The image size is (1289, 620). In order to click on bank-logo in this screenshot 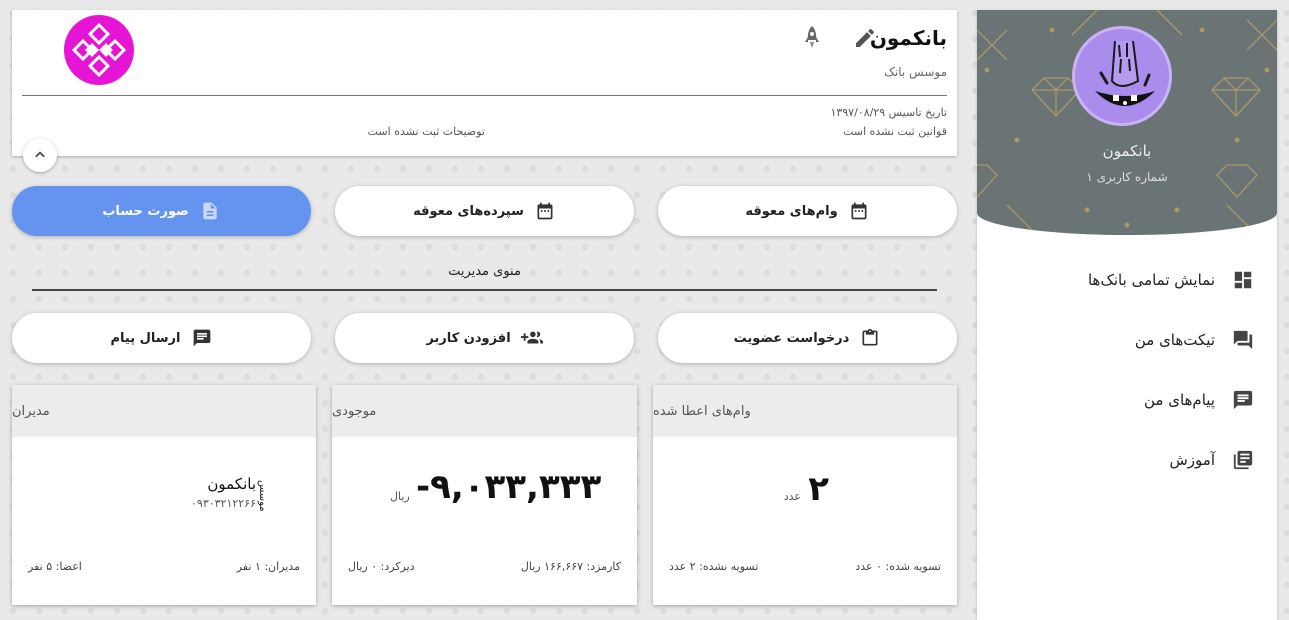, I will do `click(99, 50)`.